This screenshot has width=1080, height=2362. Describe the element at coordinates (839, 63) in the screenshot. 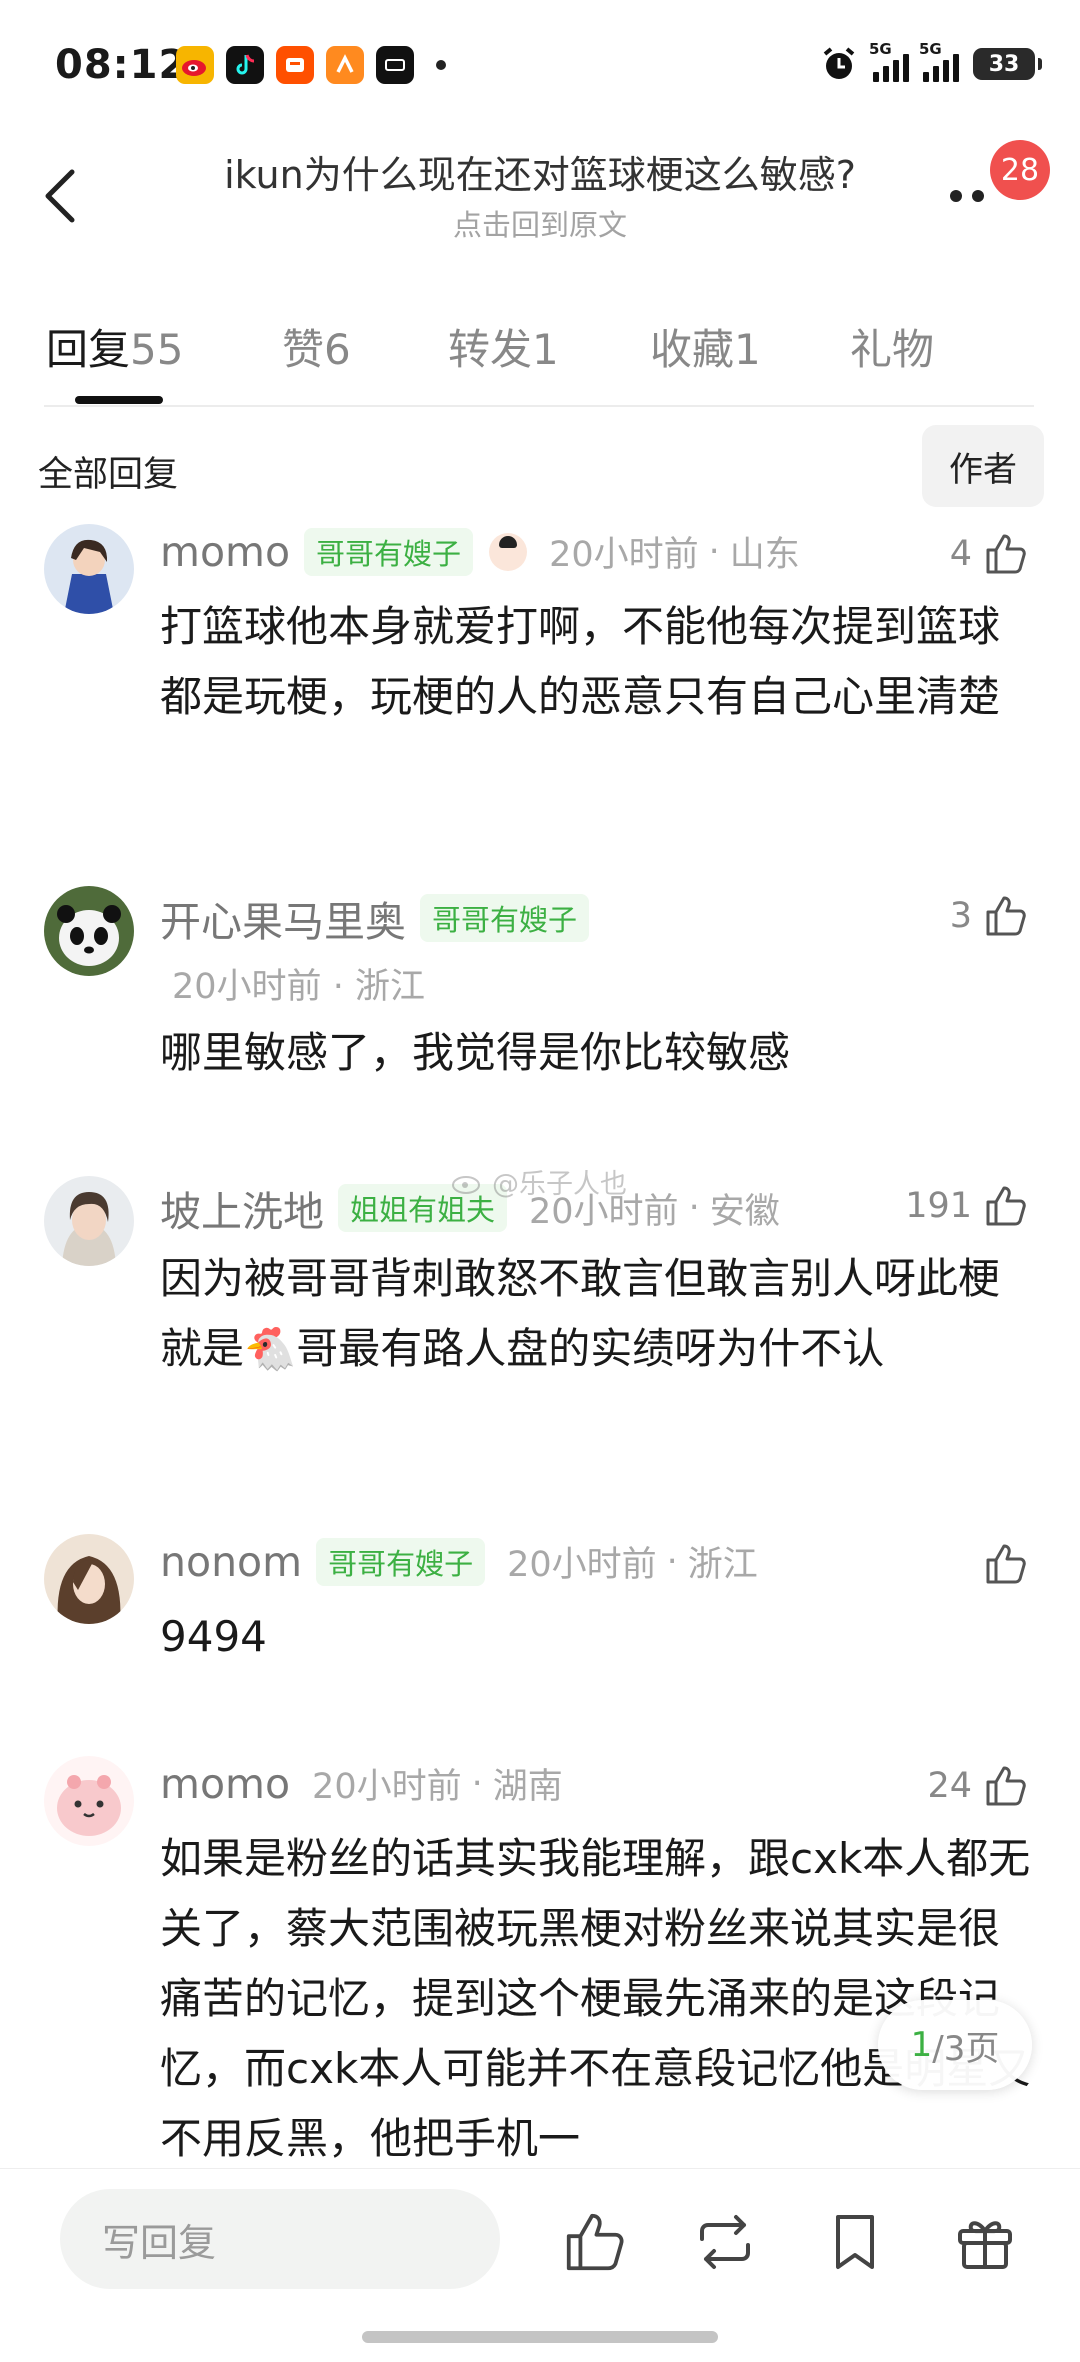

I see `alarm-icon` at that location.